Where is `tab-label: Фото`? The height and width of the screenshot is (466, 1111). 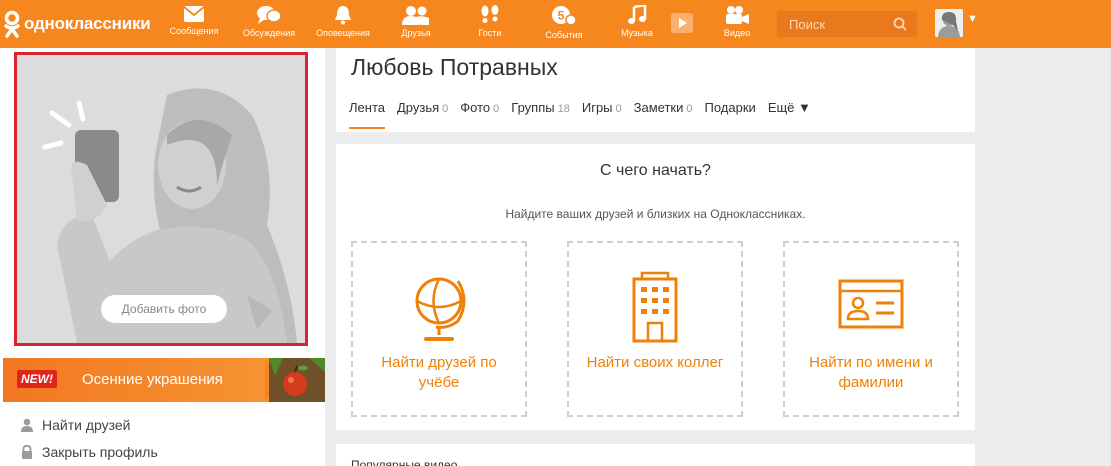
tab-label: Фото is located at coordinates (475, 107).